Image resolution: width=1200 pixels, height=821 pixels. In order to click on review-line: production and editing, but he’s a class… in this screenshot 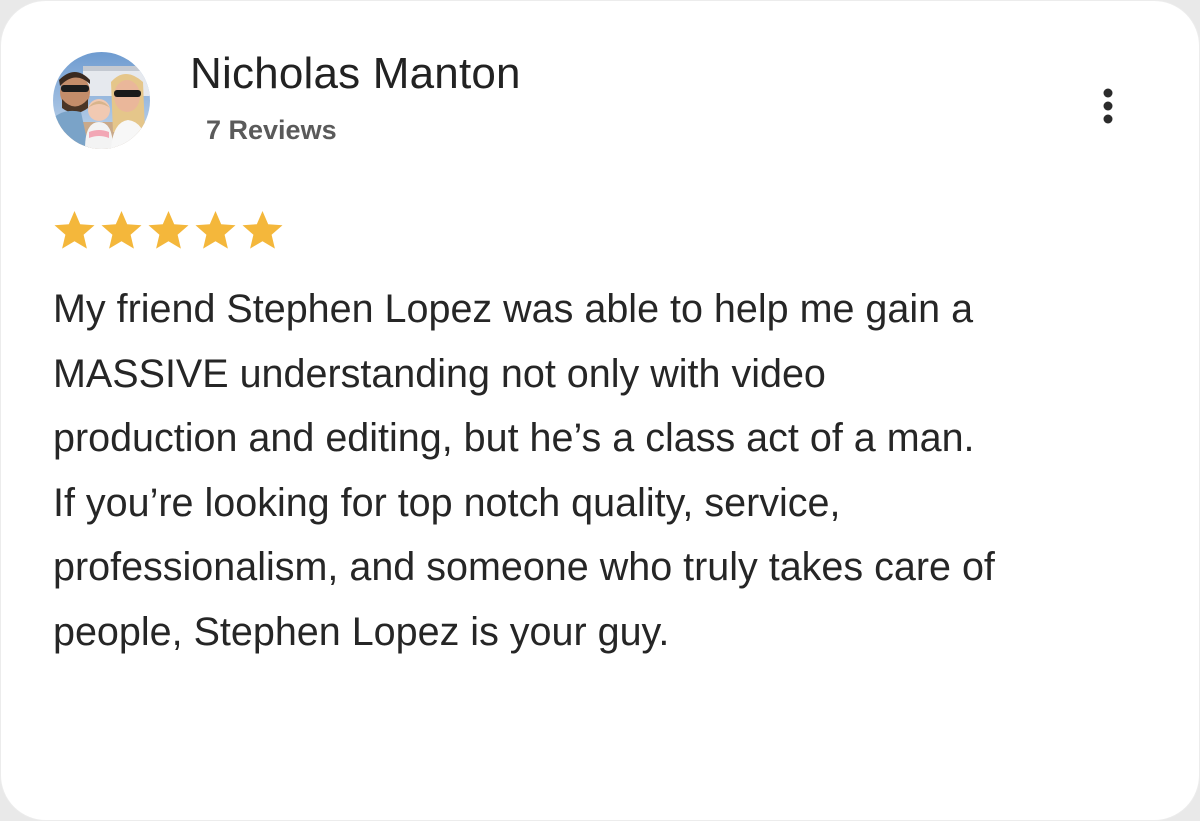, I will do `click(514, 438)`.